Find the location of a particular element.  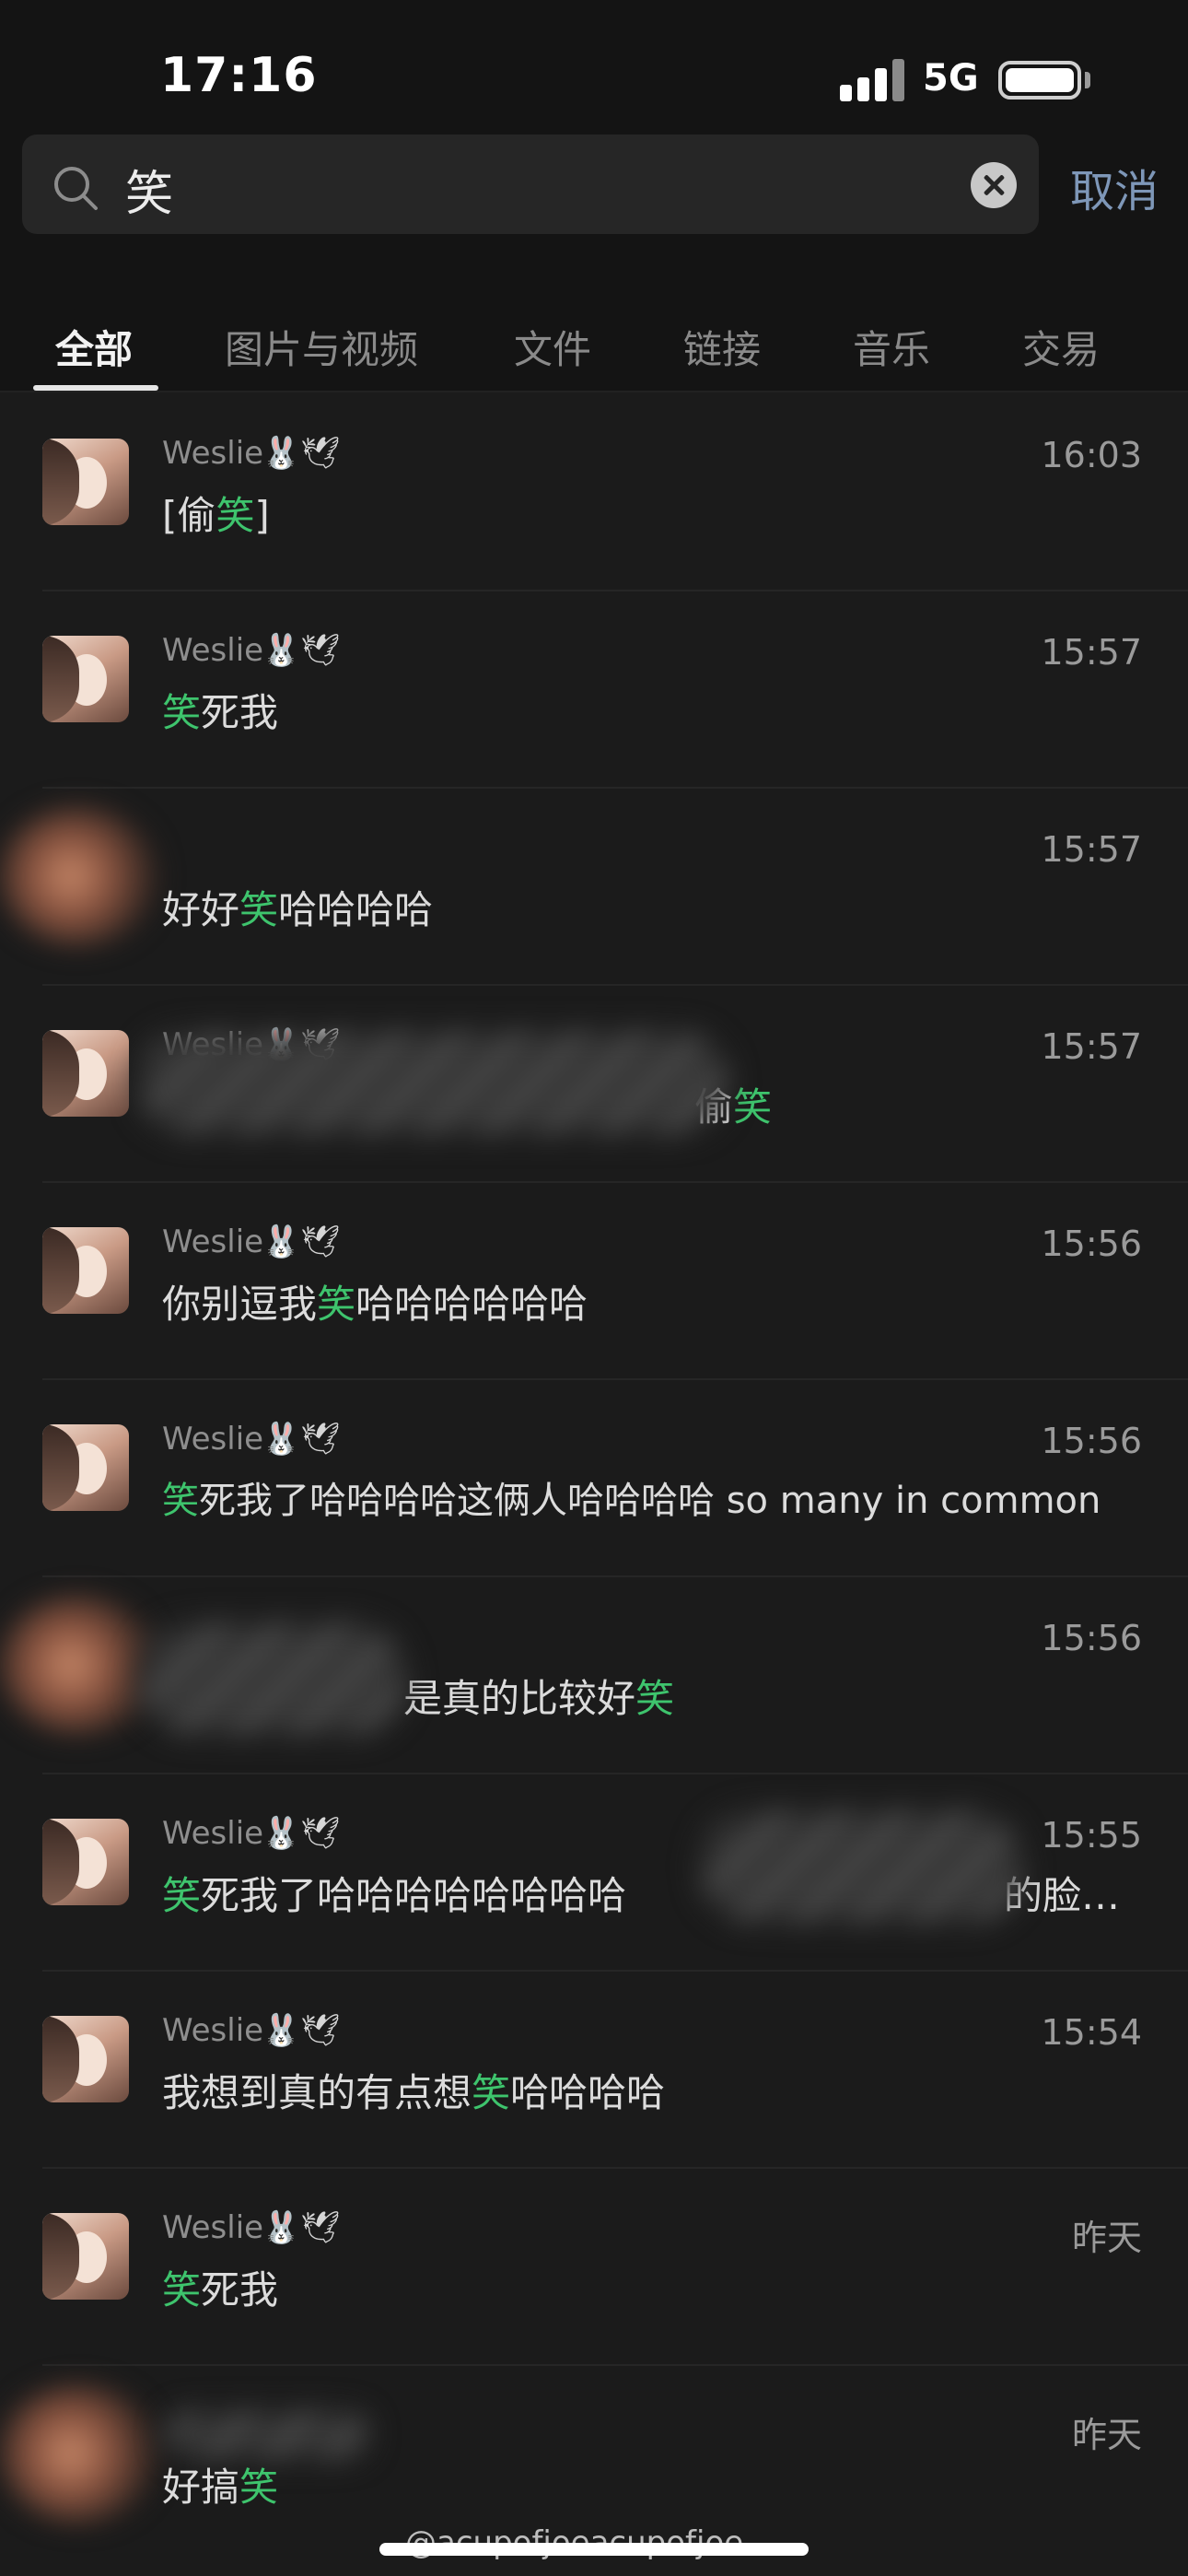

search-icon is located at coordinates (76, 188).